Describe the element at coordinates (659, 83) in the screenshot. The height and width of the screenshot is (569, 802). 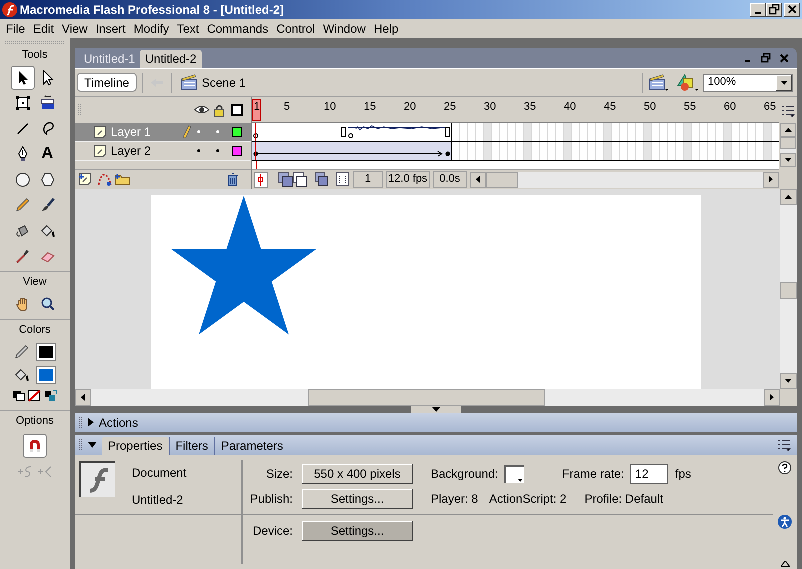
I see `edit-scene-icon` at that location.